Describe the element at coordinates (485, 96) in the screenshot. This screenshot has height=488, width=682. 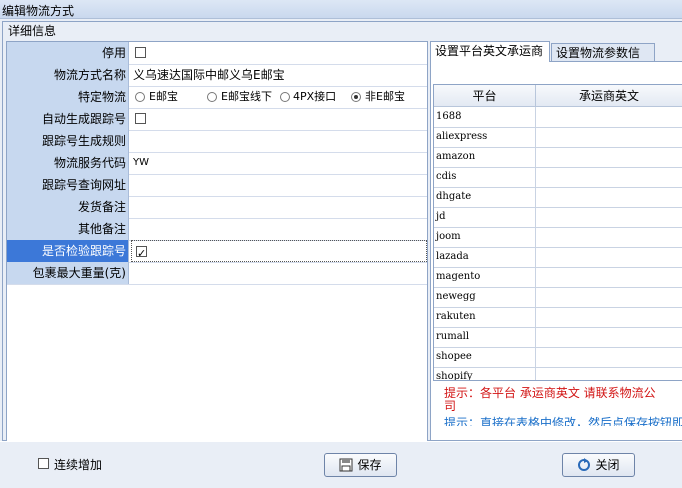
I see `column-header-platform: 平台` at that location.